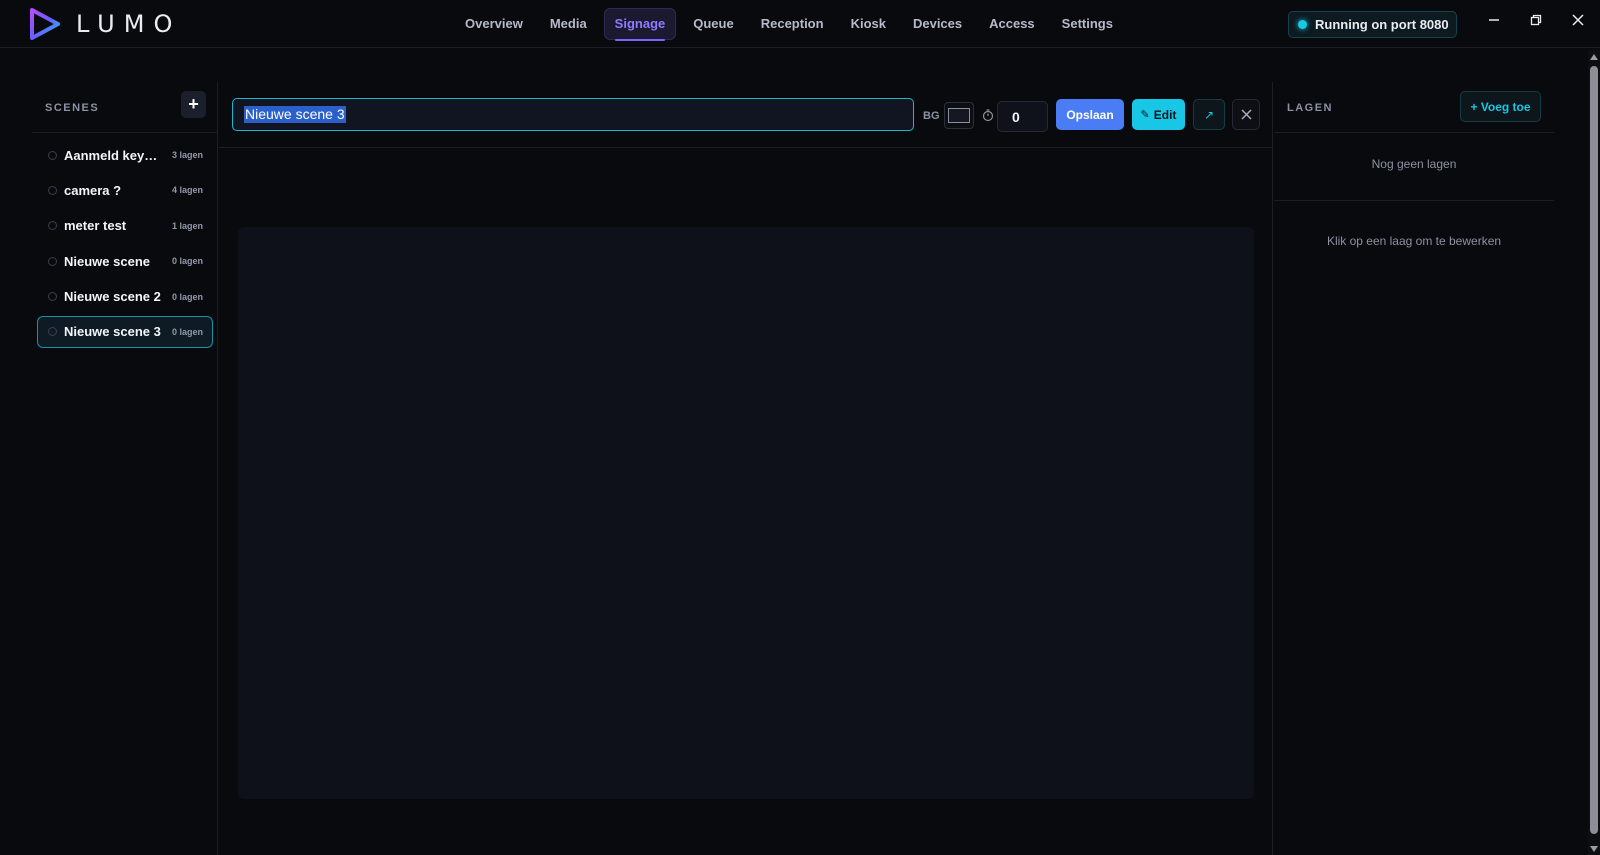  I want to click on restore-button, so click(1536, 20).